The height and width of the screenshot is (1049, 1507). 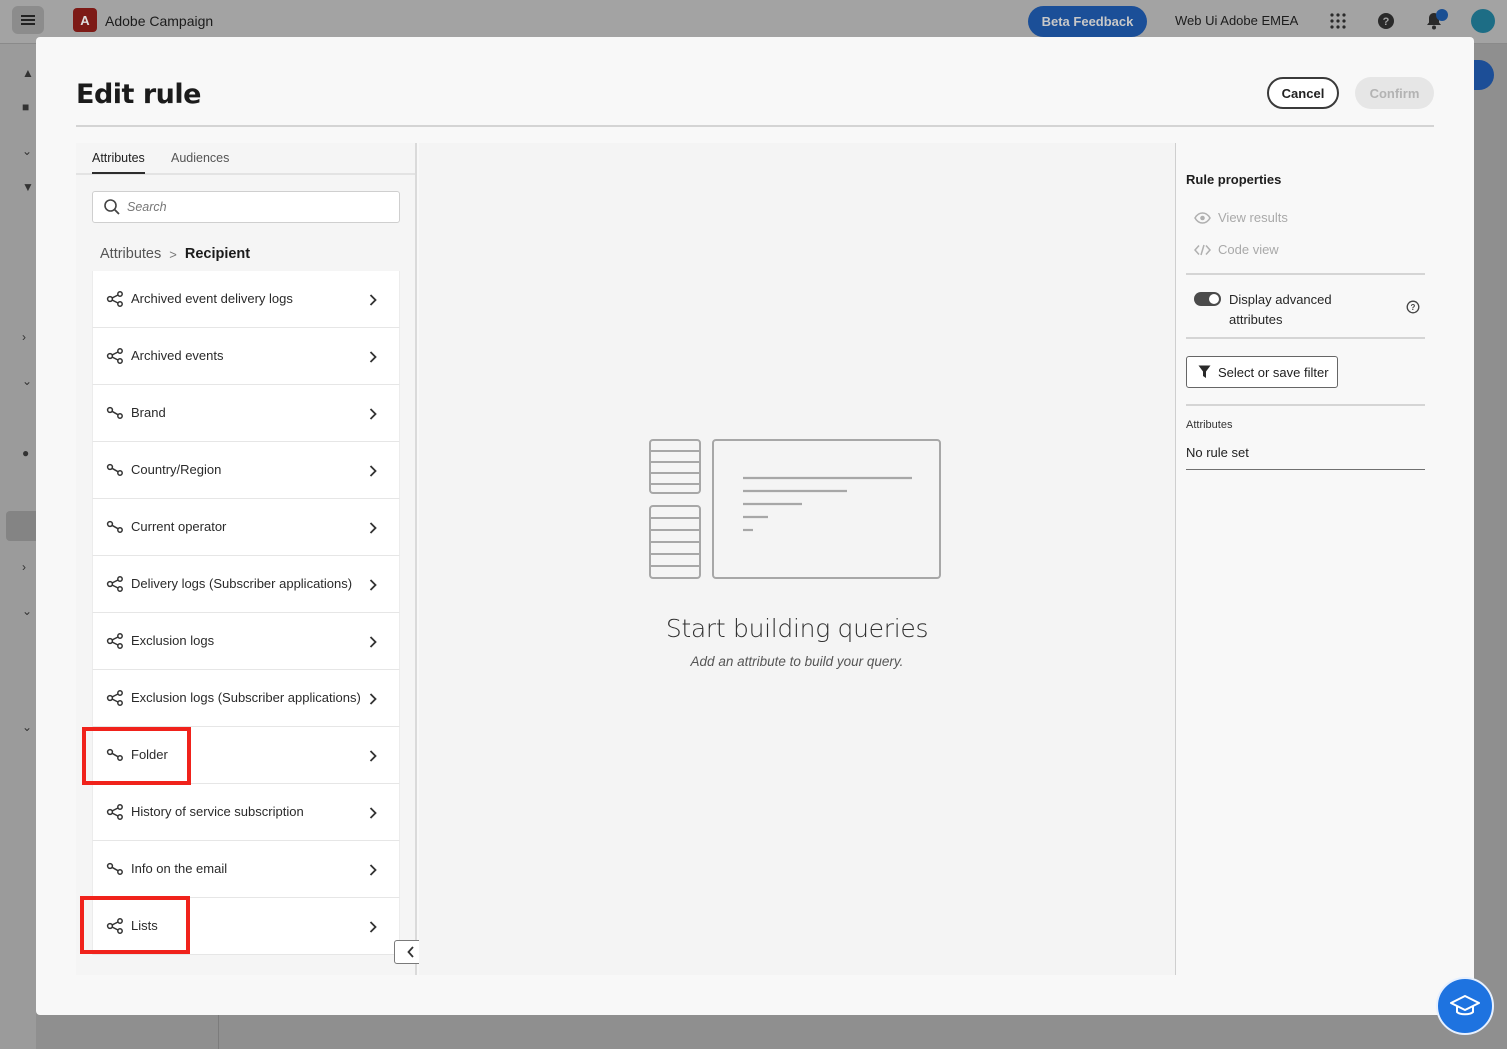 I want to click on select-or-save-filter-button: Select or save filter, so click(x=1262, y=372).